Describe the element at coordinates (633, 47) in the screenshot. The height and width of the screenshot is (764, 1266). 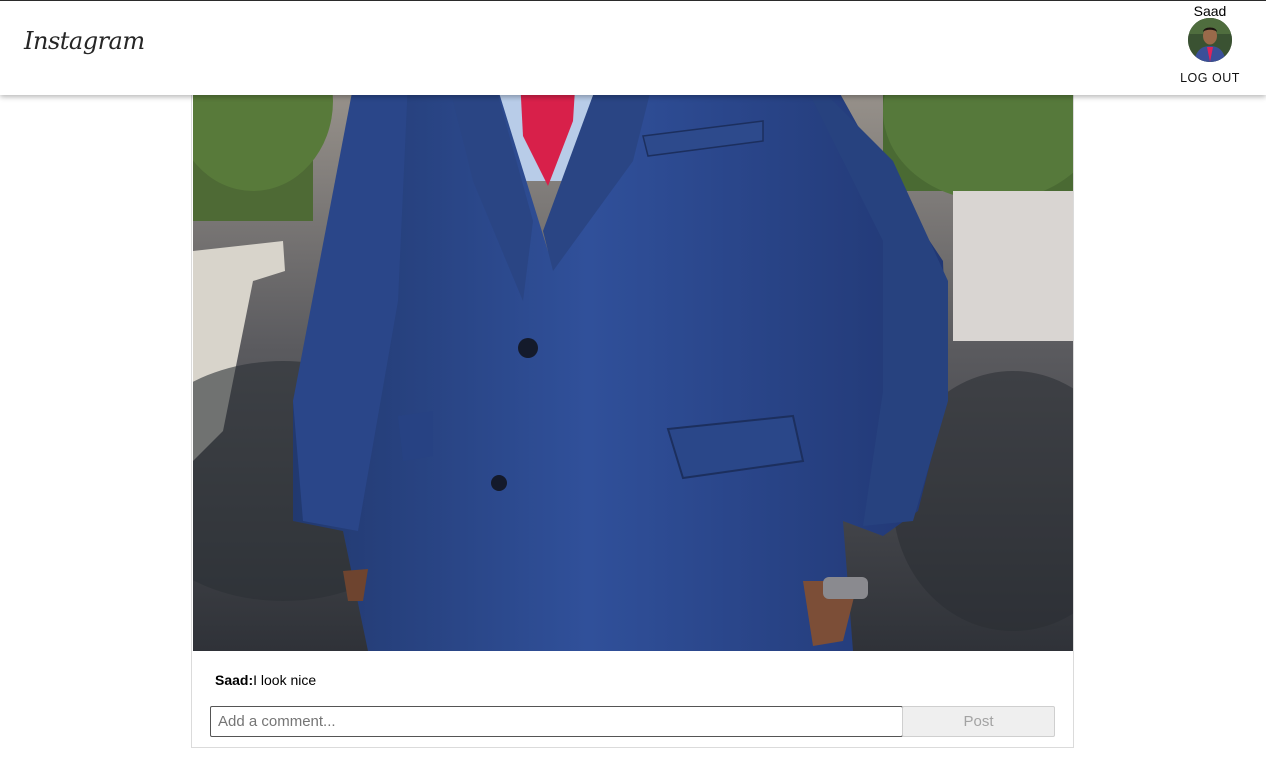
I see `app-header: Instagram Saad LOG OUT` at that location.